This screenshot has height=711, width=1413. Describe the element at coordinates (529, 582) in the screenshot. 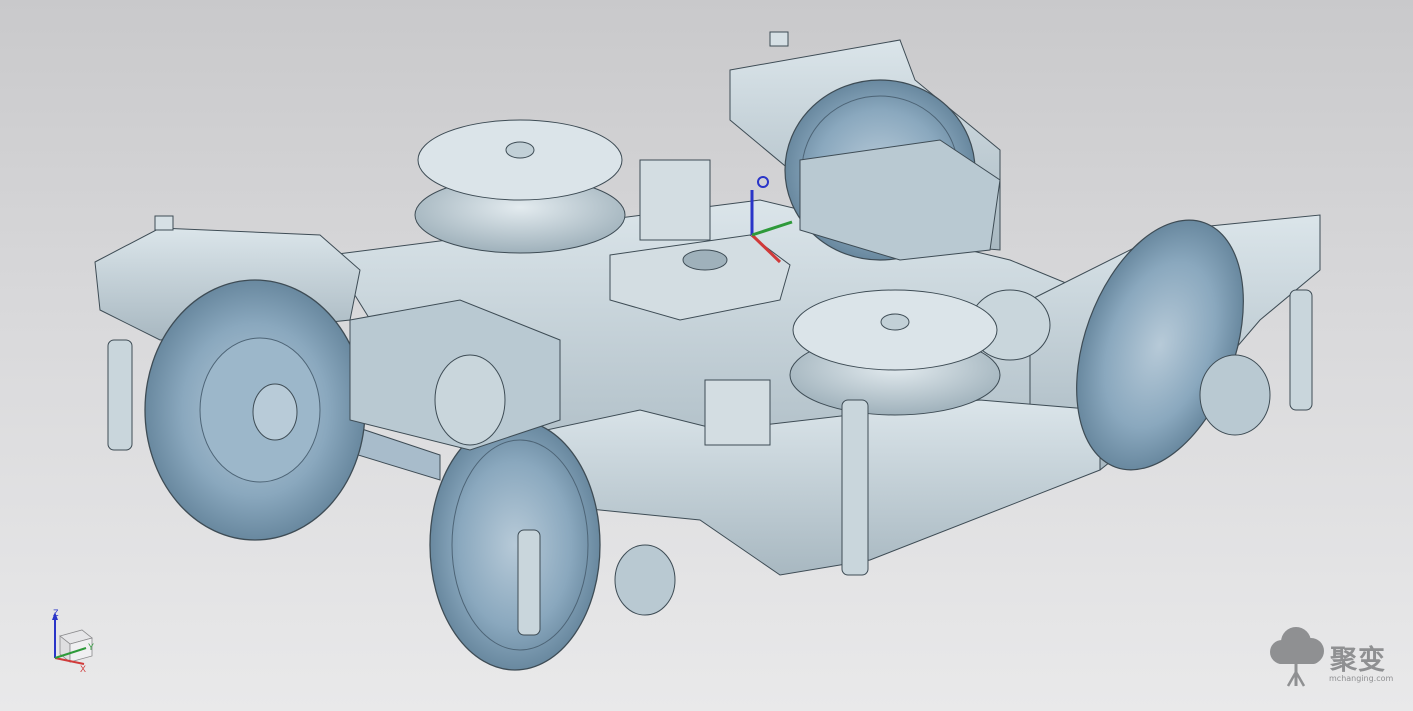

I see `damper-vertical-bottom` at that location.